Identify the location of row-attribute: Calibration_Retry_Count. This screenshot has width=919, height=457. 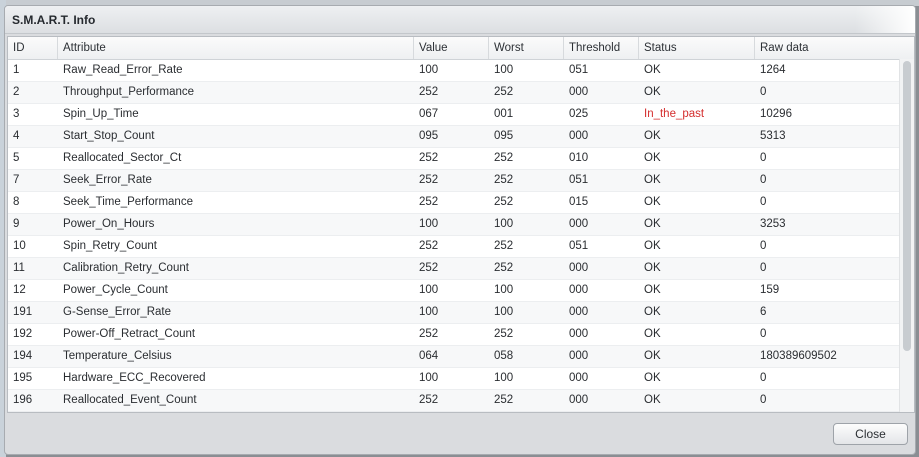
(126, 268).